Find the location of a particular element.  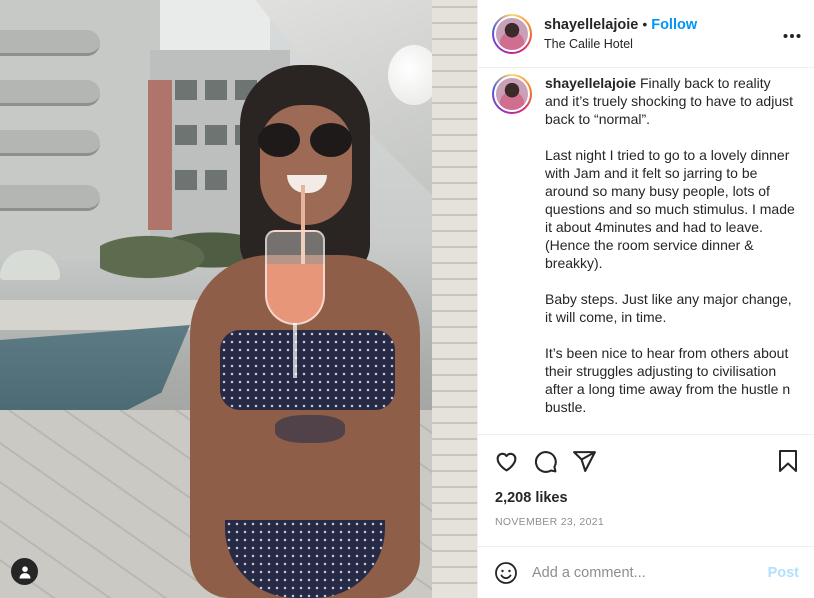

post-date: NOVEMBER 23, 2021 is located at coordinates (549, 522).